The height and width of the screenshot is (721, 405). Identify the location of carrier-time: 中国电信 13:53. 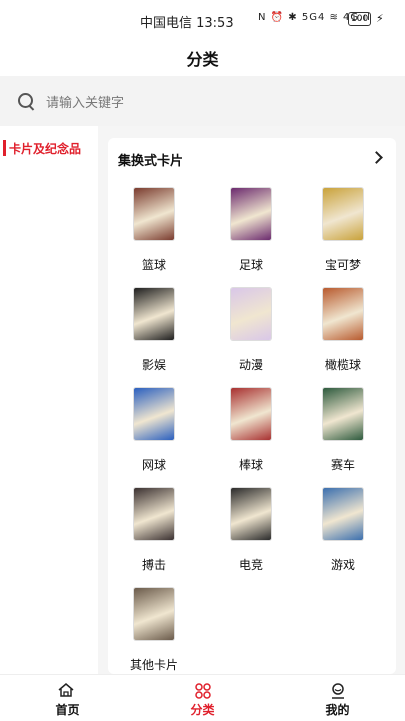
(187, 23).